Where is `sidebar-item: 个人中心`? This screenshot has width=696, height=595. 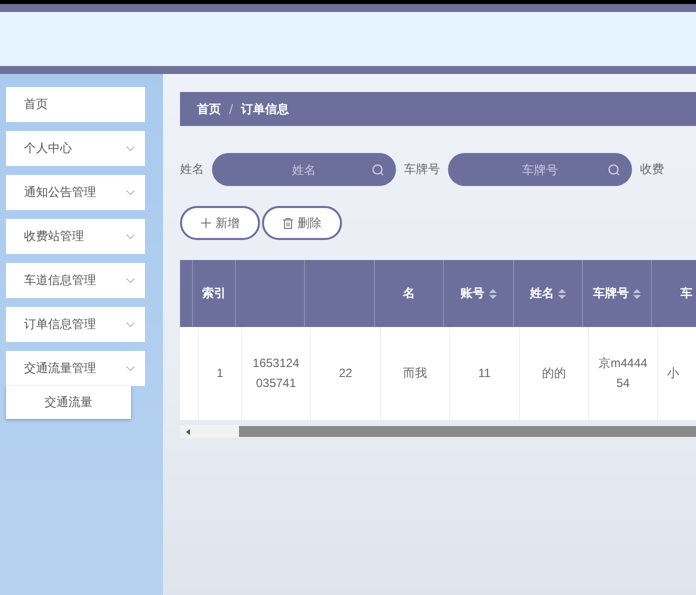 sidebar-item: 个人中心 is located at coordinates (75, 148).